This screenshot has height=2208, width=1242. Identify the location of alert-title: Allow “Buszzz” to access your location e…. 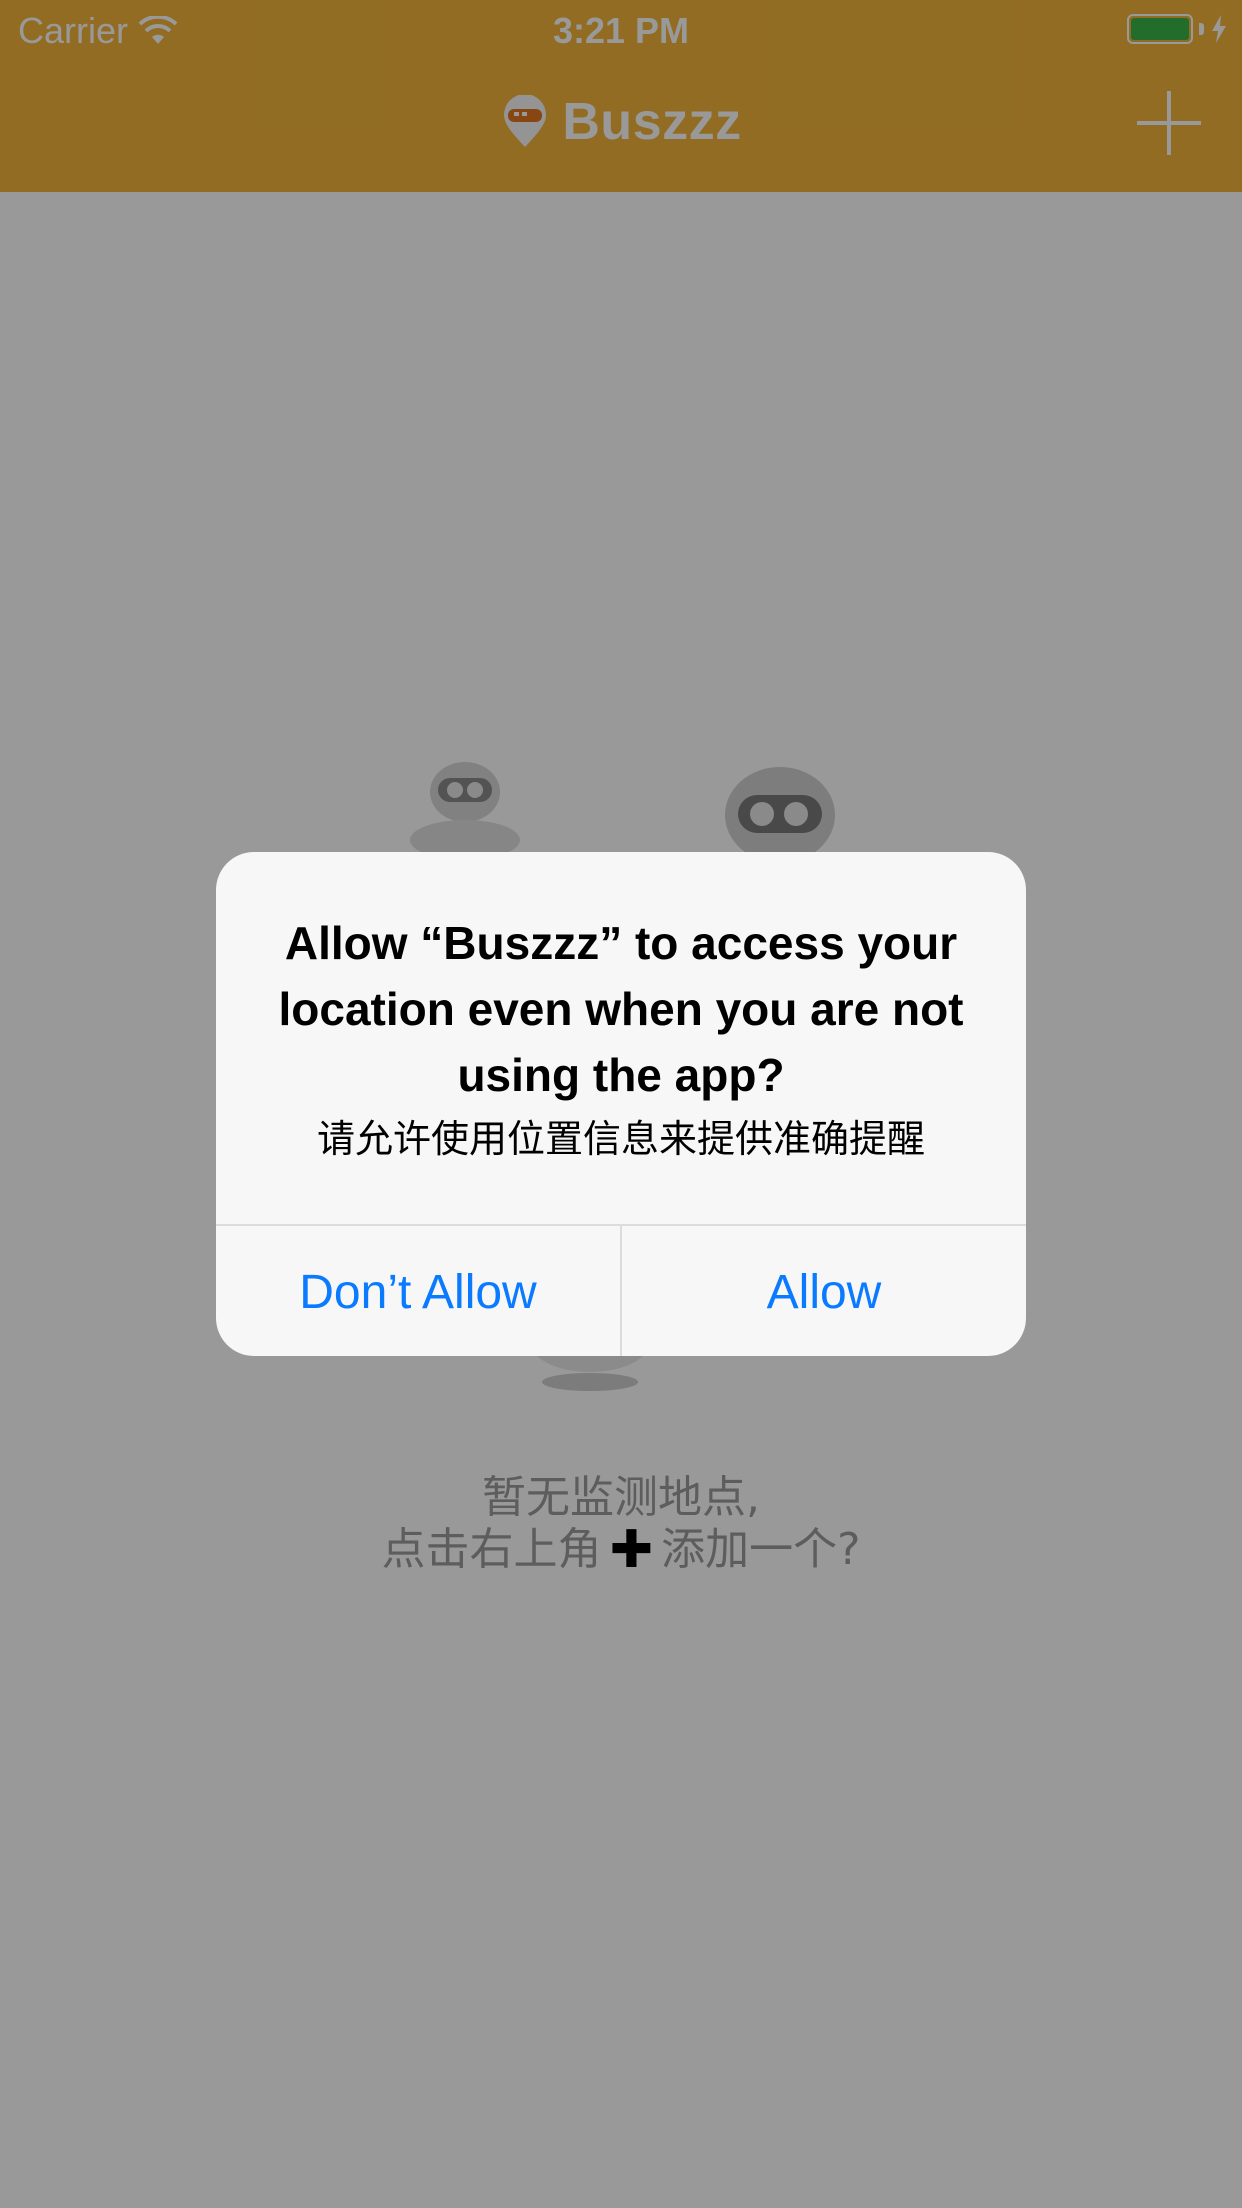
(621, 1009).